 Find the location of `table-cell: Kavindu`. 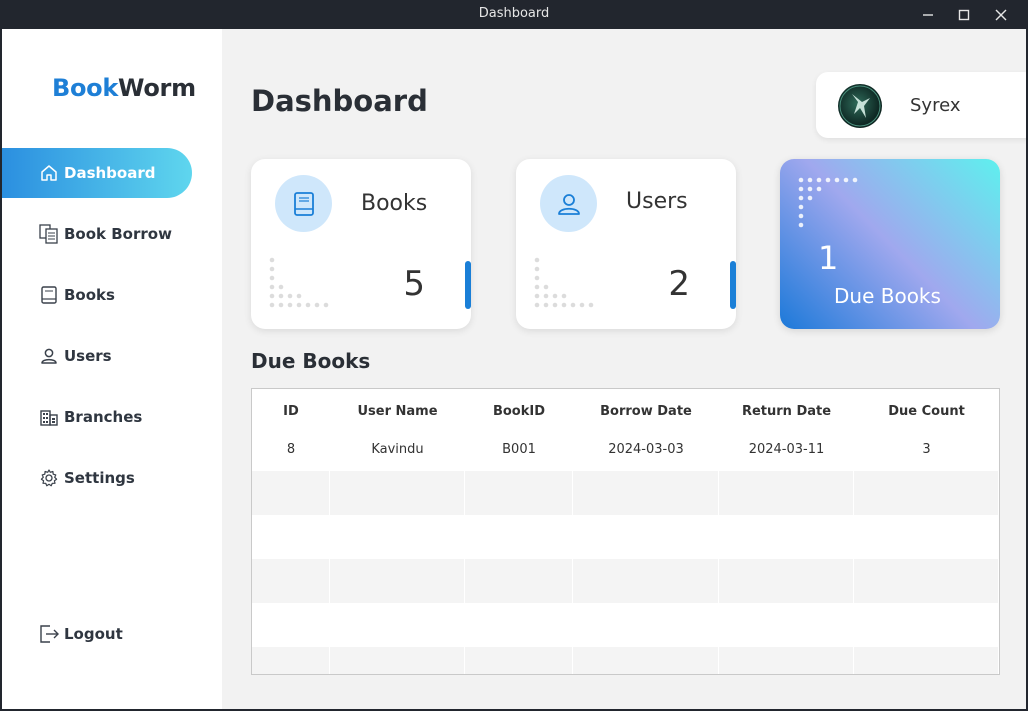

table-cell: Kavindu is located at coordinates (397, 449).